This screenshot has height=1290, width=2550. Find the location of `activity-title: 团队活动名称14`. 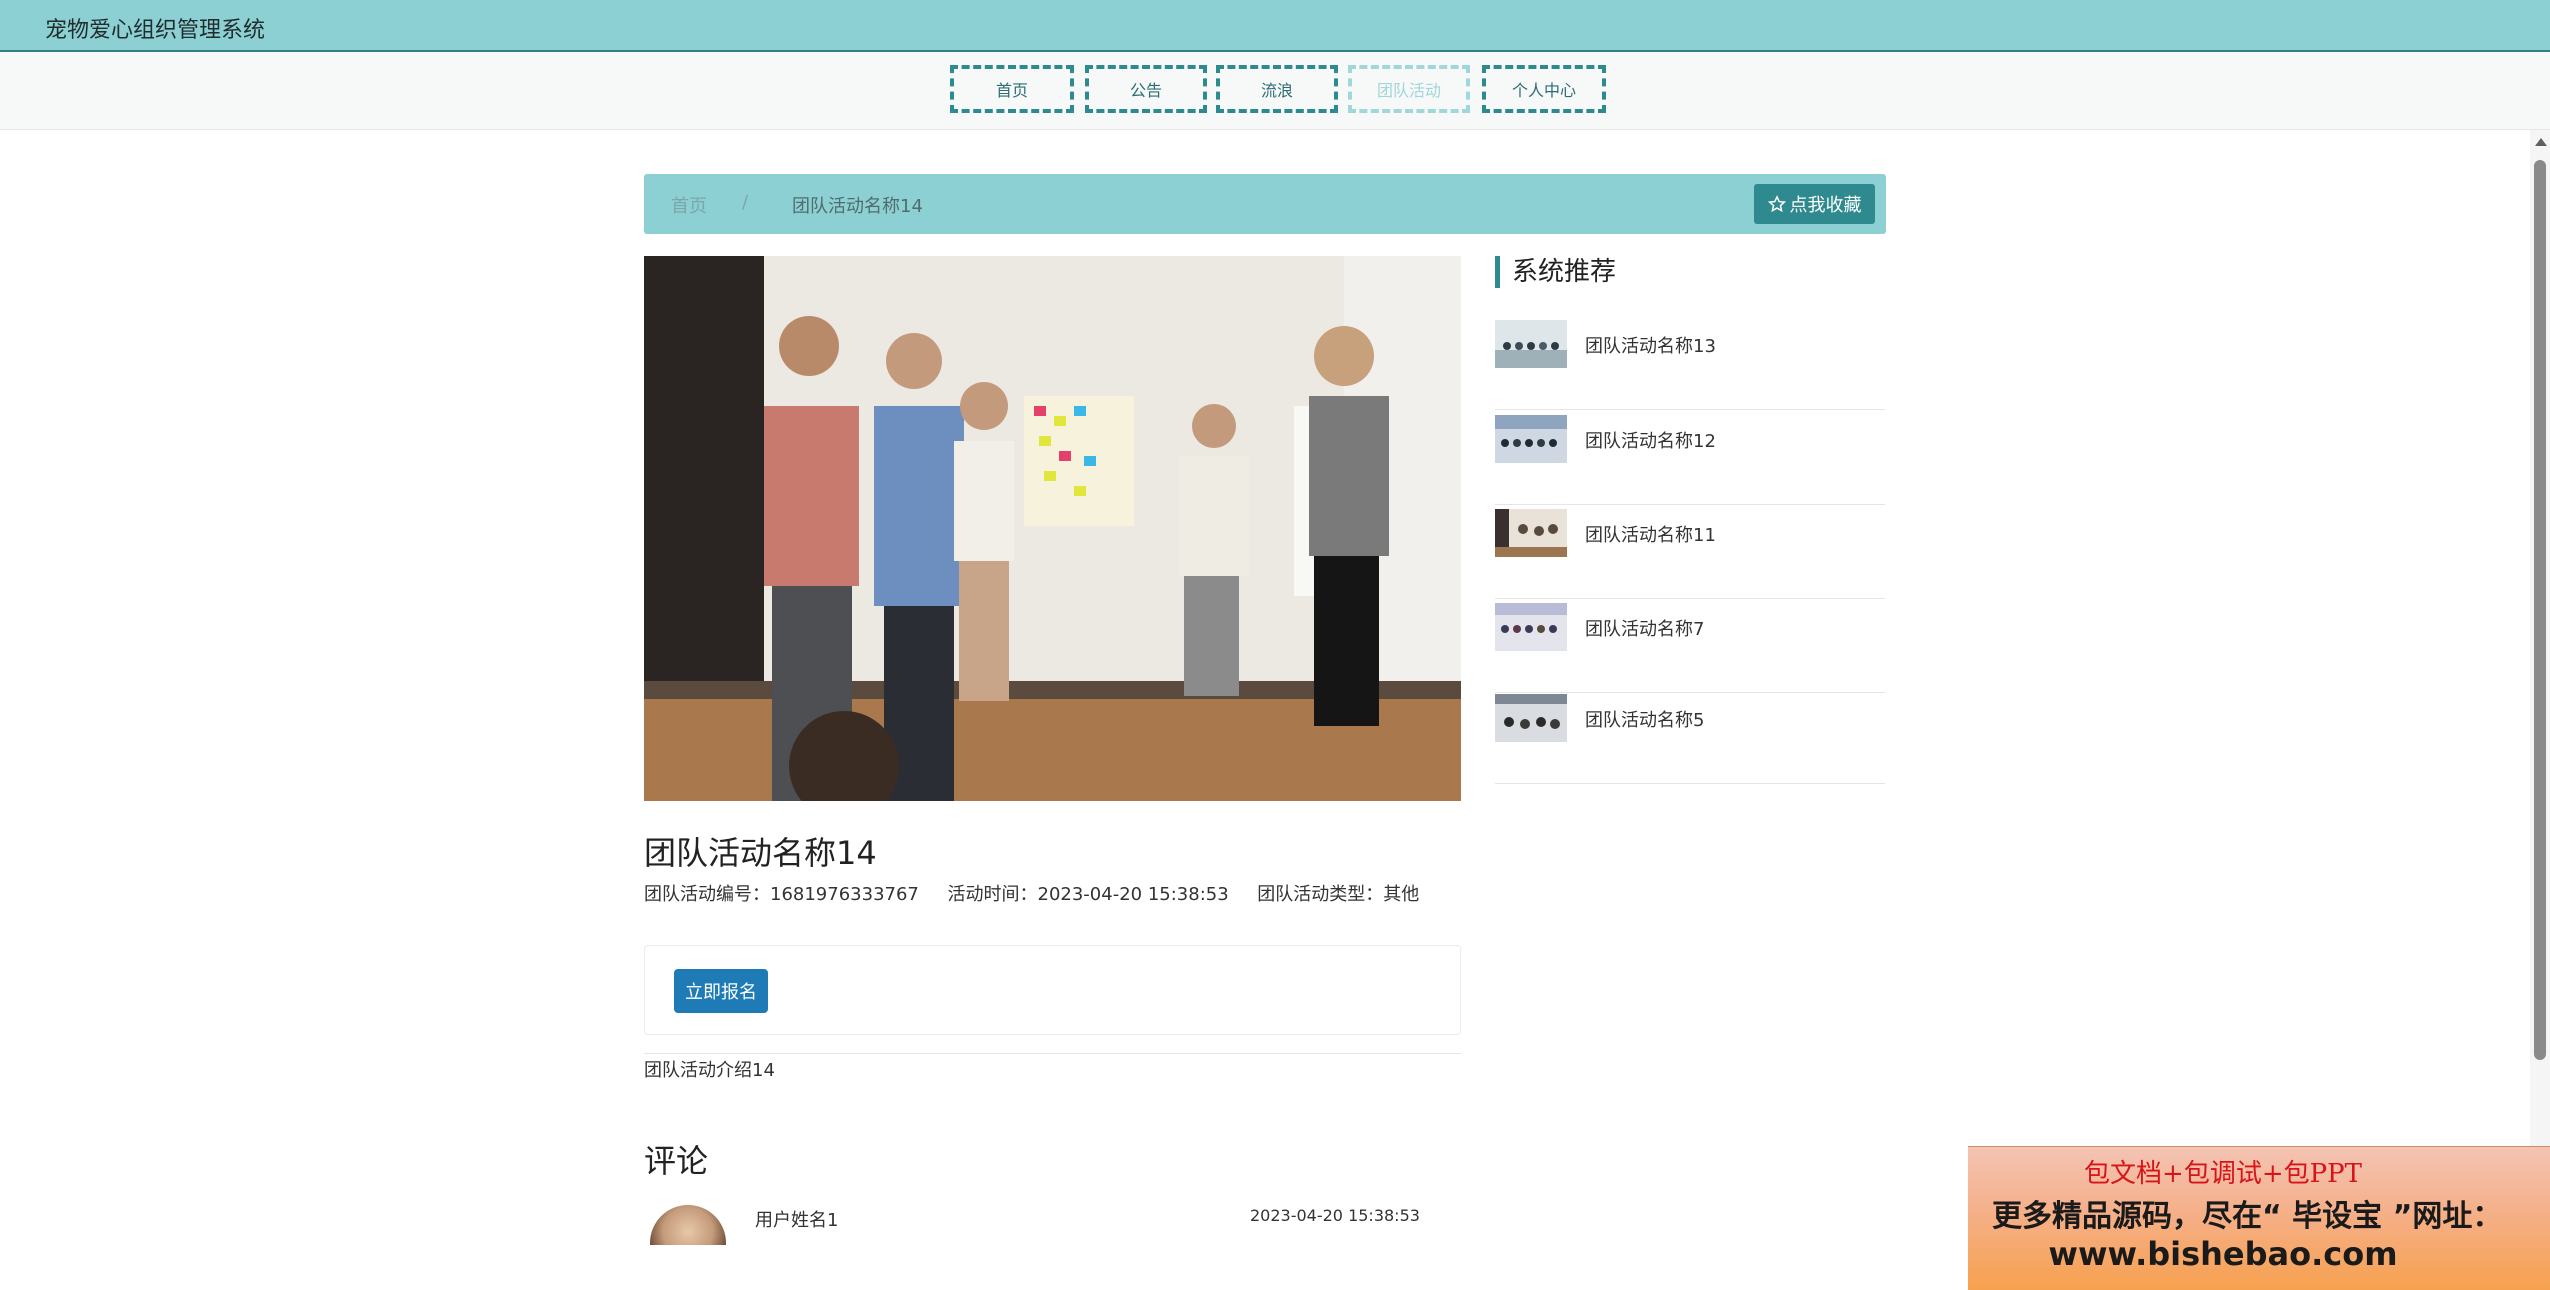

activity-title: 团队活动名称14 is located at coordinates (760, 853).